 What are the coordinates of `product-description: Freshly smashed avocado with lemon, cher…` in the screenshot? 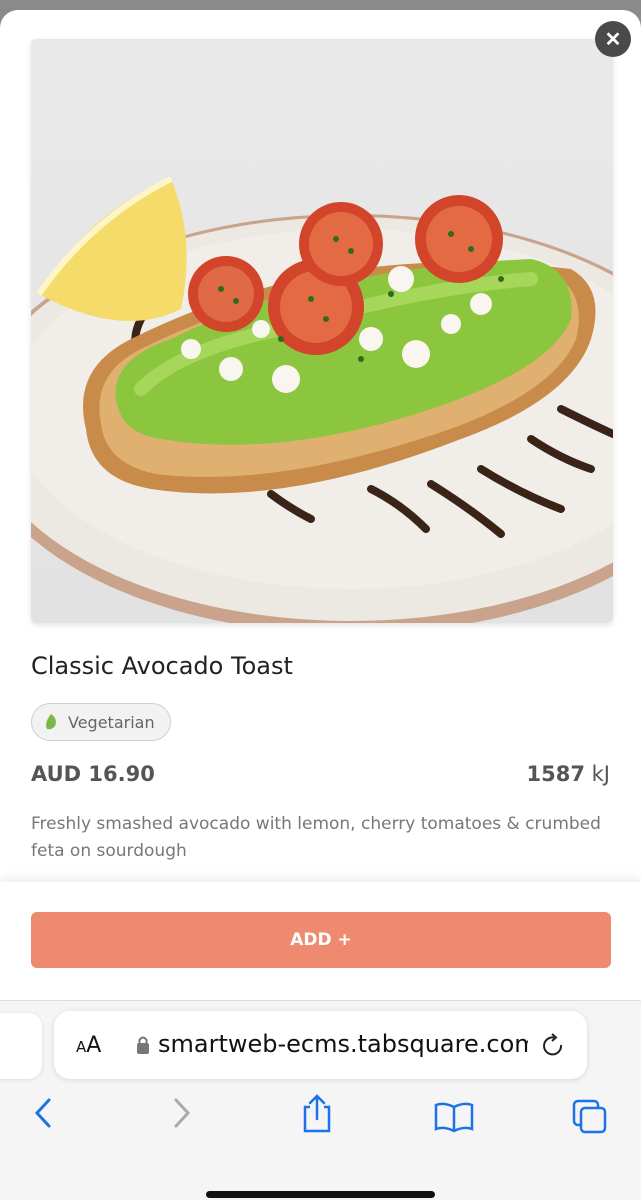 It's located at (316, 837).